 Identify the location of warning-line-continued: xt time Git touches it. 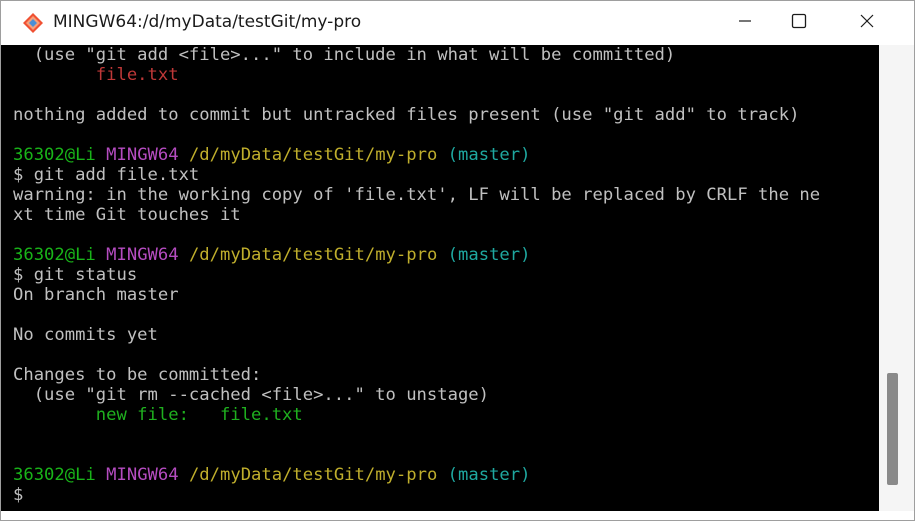
(127, 215).